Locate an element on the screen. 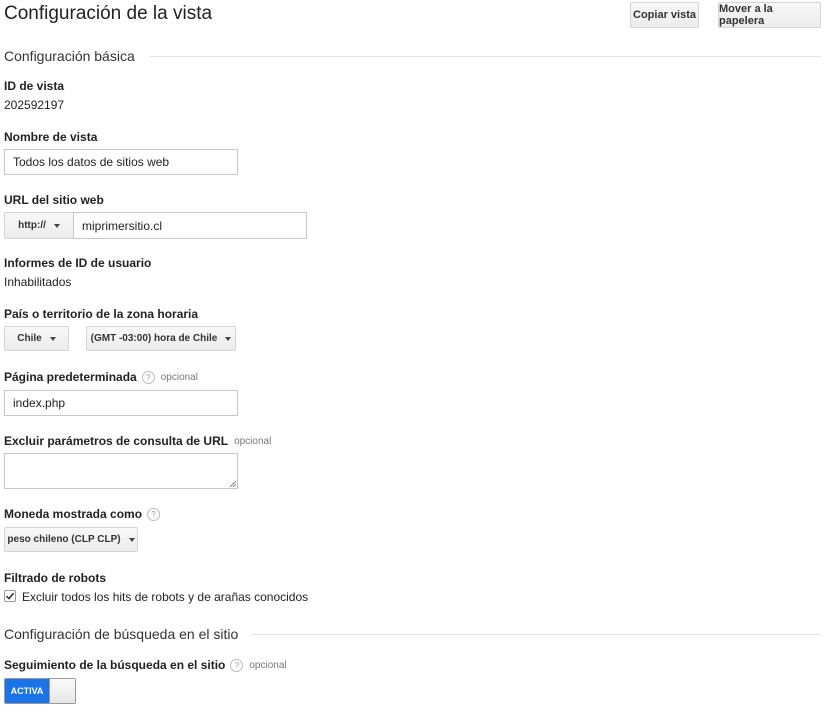 The image size is (825, 718). view-id-value: 202592197 is located at coordinates (34, 105).